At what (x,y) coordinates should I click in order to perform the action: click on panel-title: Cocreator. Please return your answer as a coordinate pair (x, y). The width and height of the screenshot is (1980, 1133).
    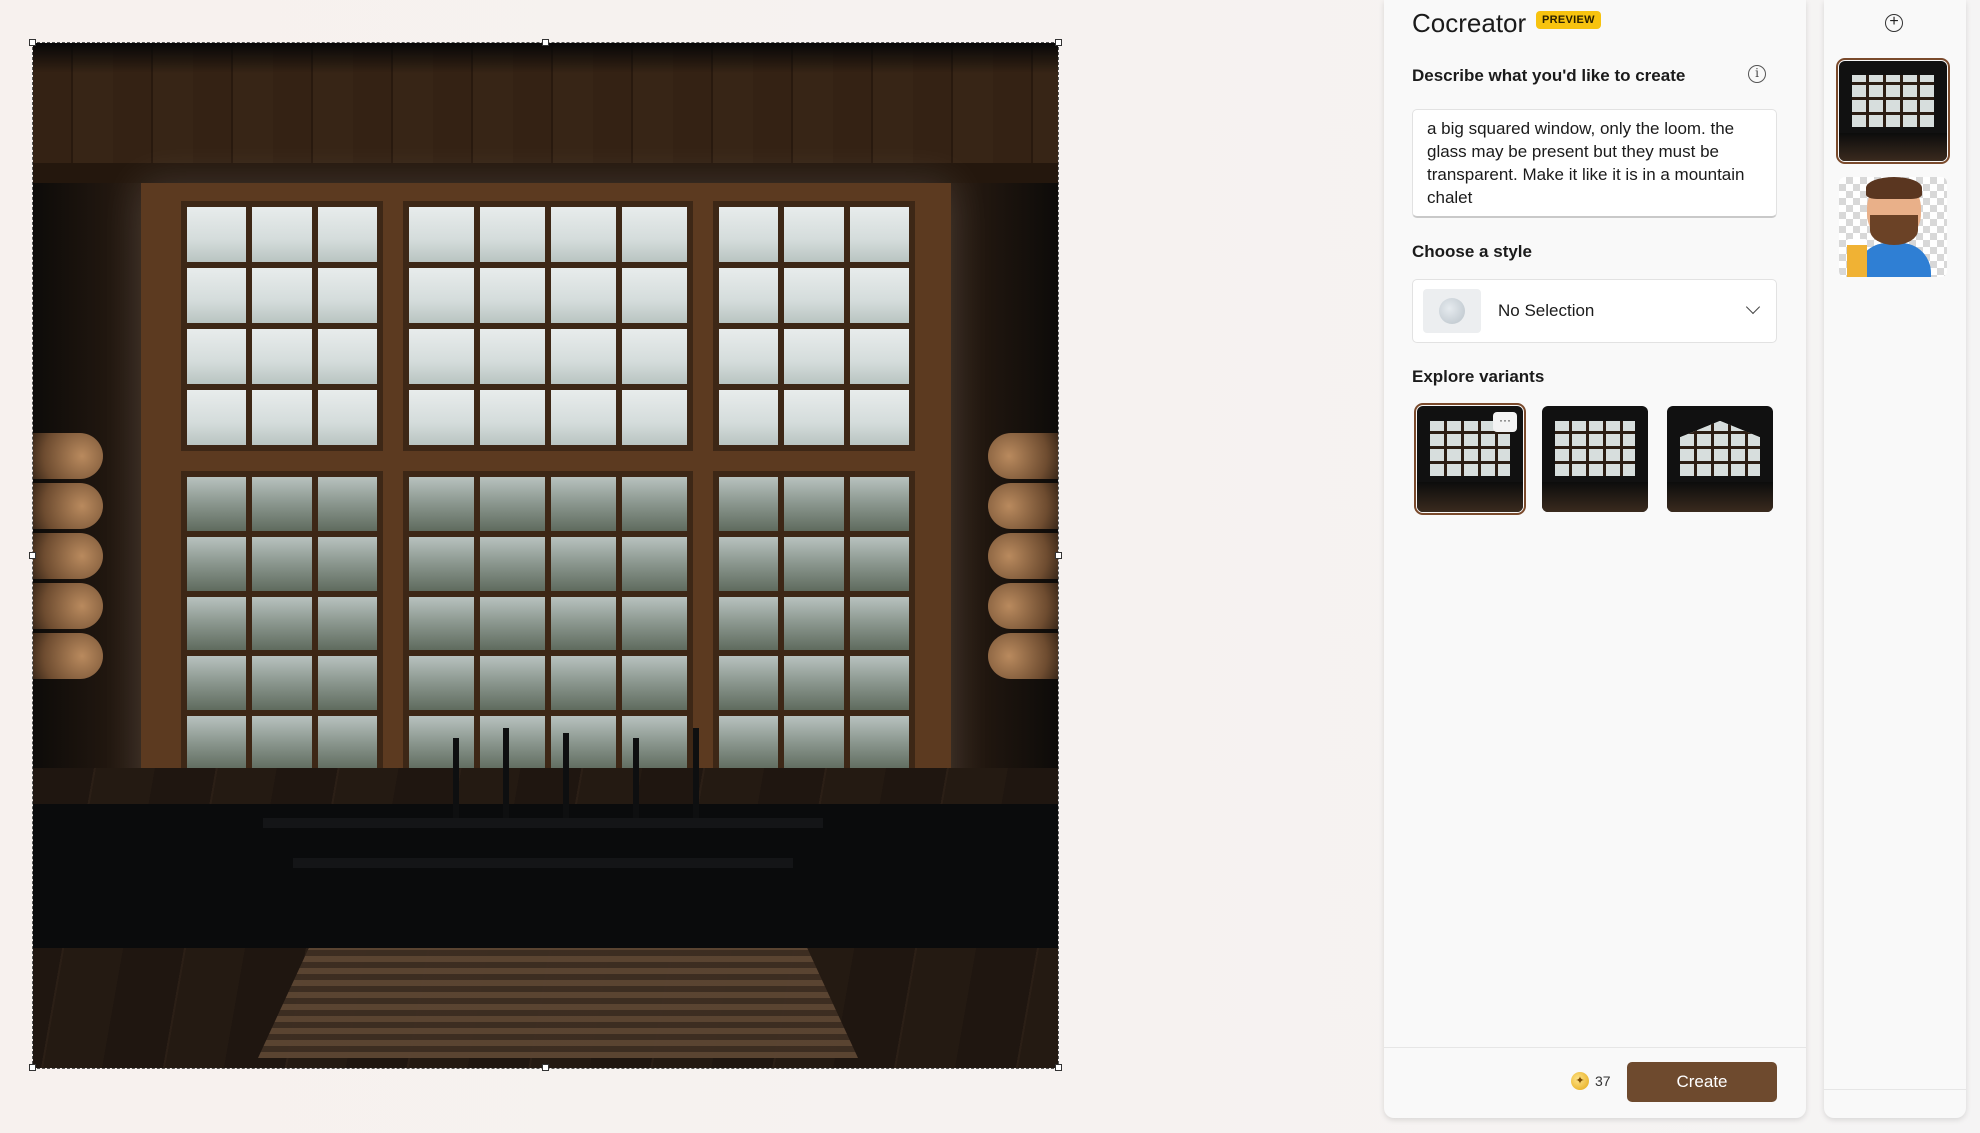
    Looking at the image, I should click on (1469, 23).